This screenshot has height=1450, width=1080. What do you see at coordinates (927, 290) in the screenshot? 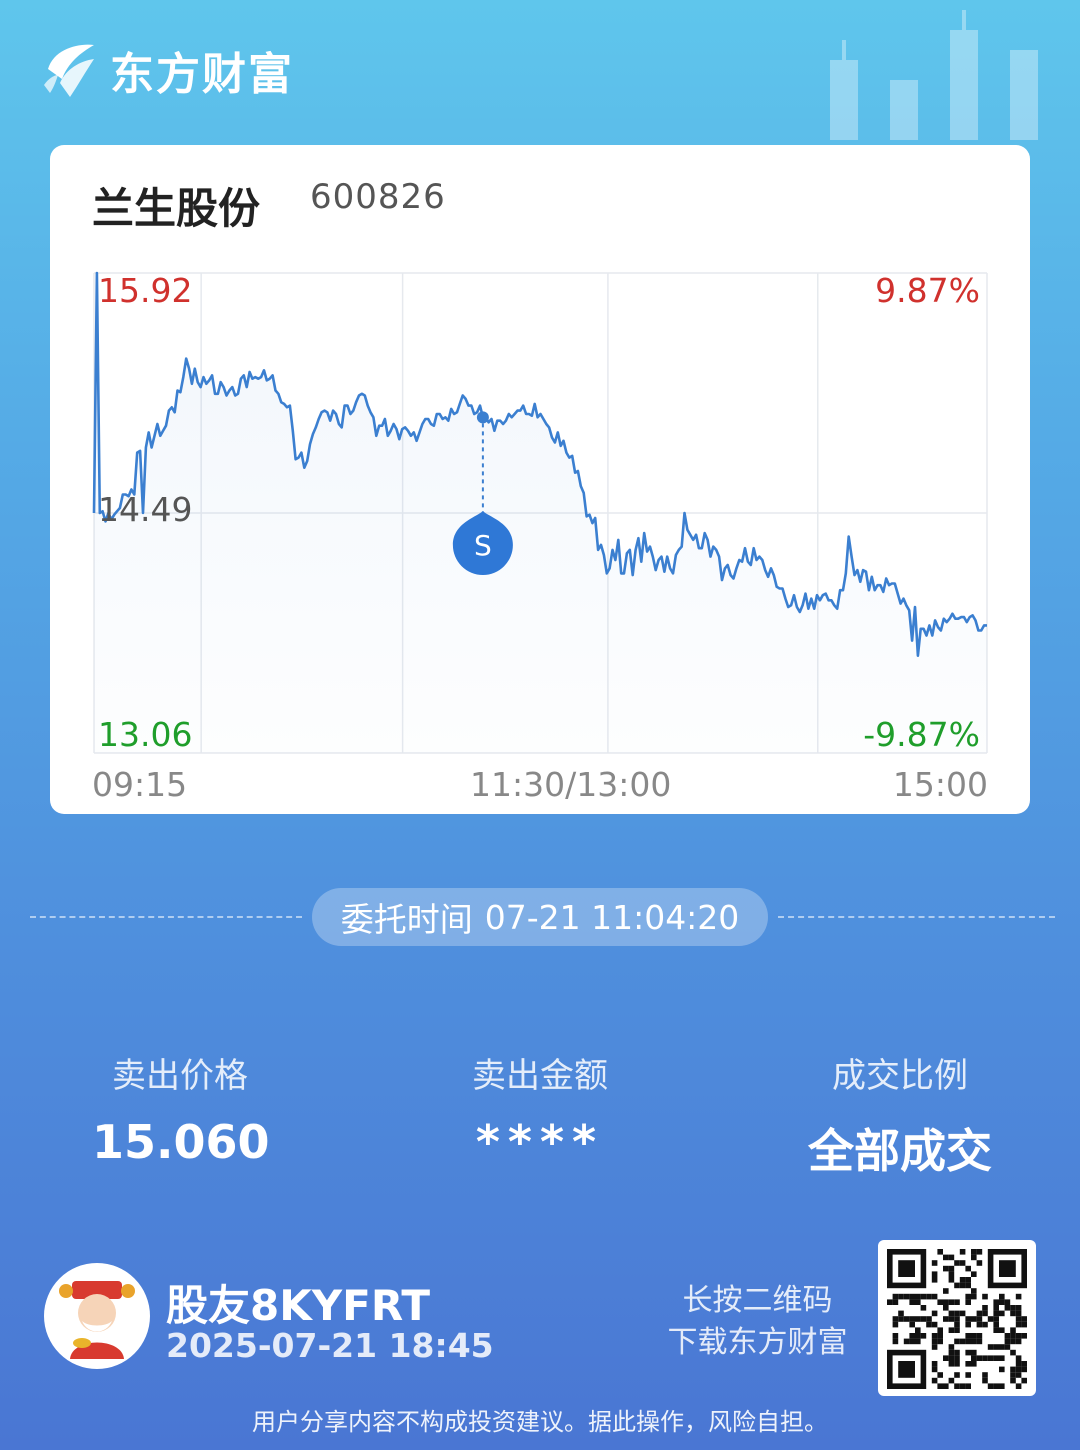
I see `pct-high-label: 9.87%` at bounding box center [927, 290].